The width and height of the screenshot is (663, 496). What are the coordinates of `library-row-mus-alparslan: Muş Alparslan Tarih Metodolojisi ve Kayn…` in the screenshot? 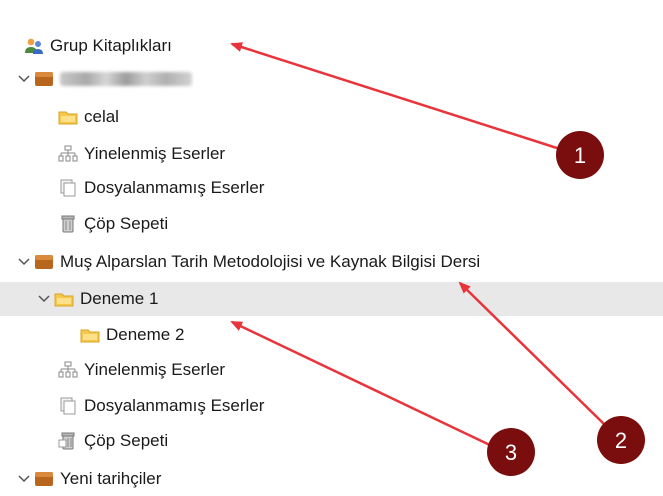 It's located at (331, 262).